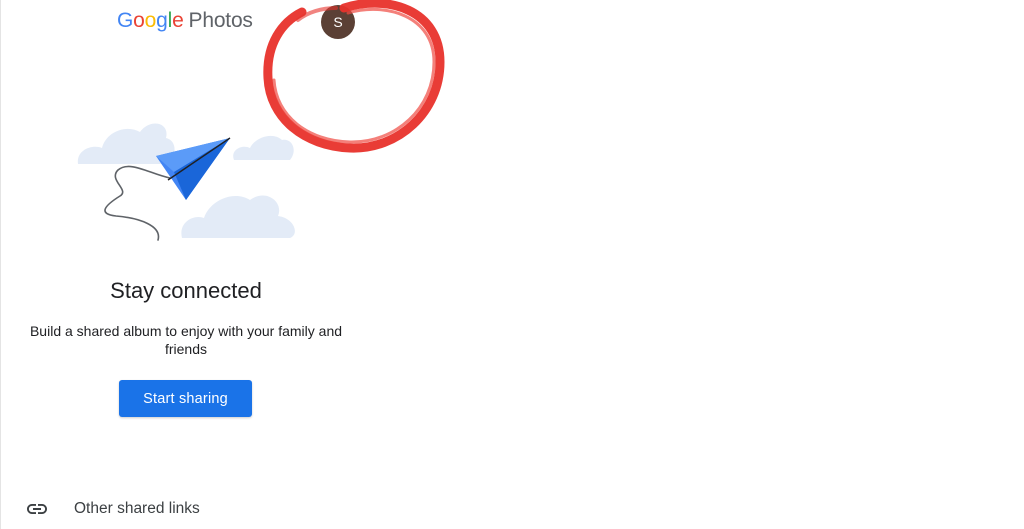  Describe the element at coordinates (137, 203) in the screenshot. I see `flight-trail` at that location.